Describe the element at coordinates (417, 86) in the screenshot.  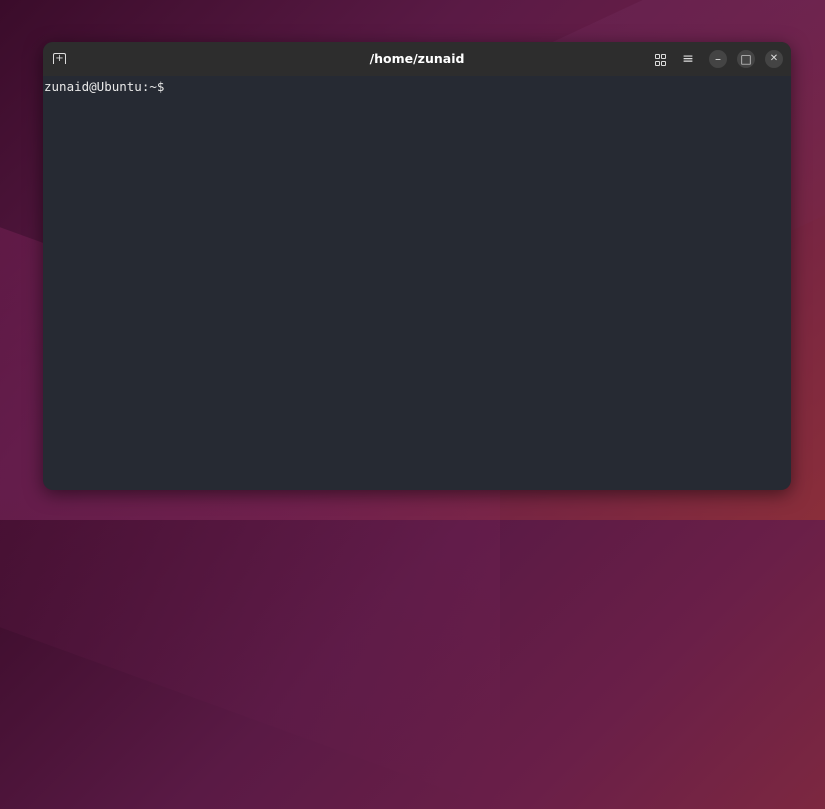
I see `terminal-area: zunaid@Ubuntu:~$` at that location.